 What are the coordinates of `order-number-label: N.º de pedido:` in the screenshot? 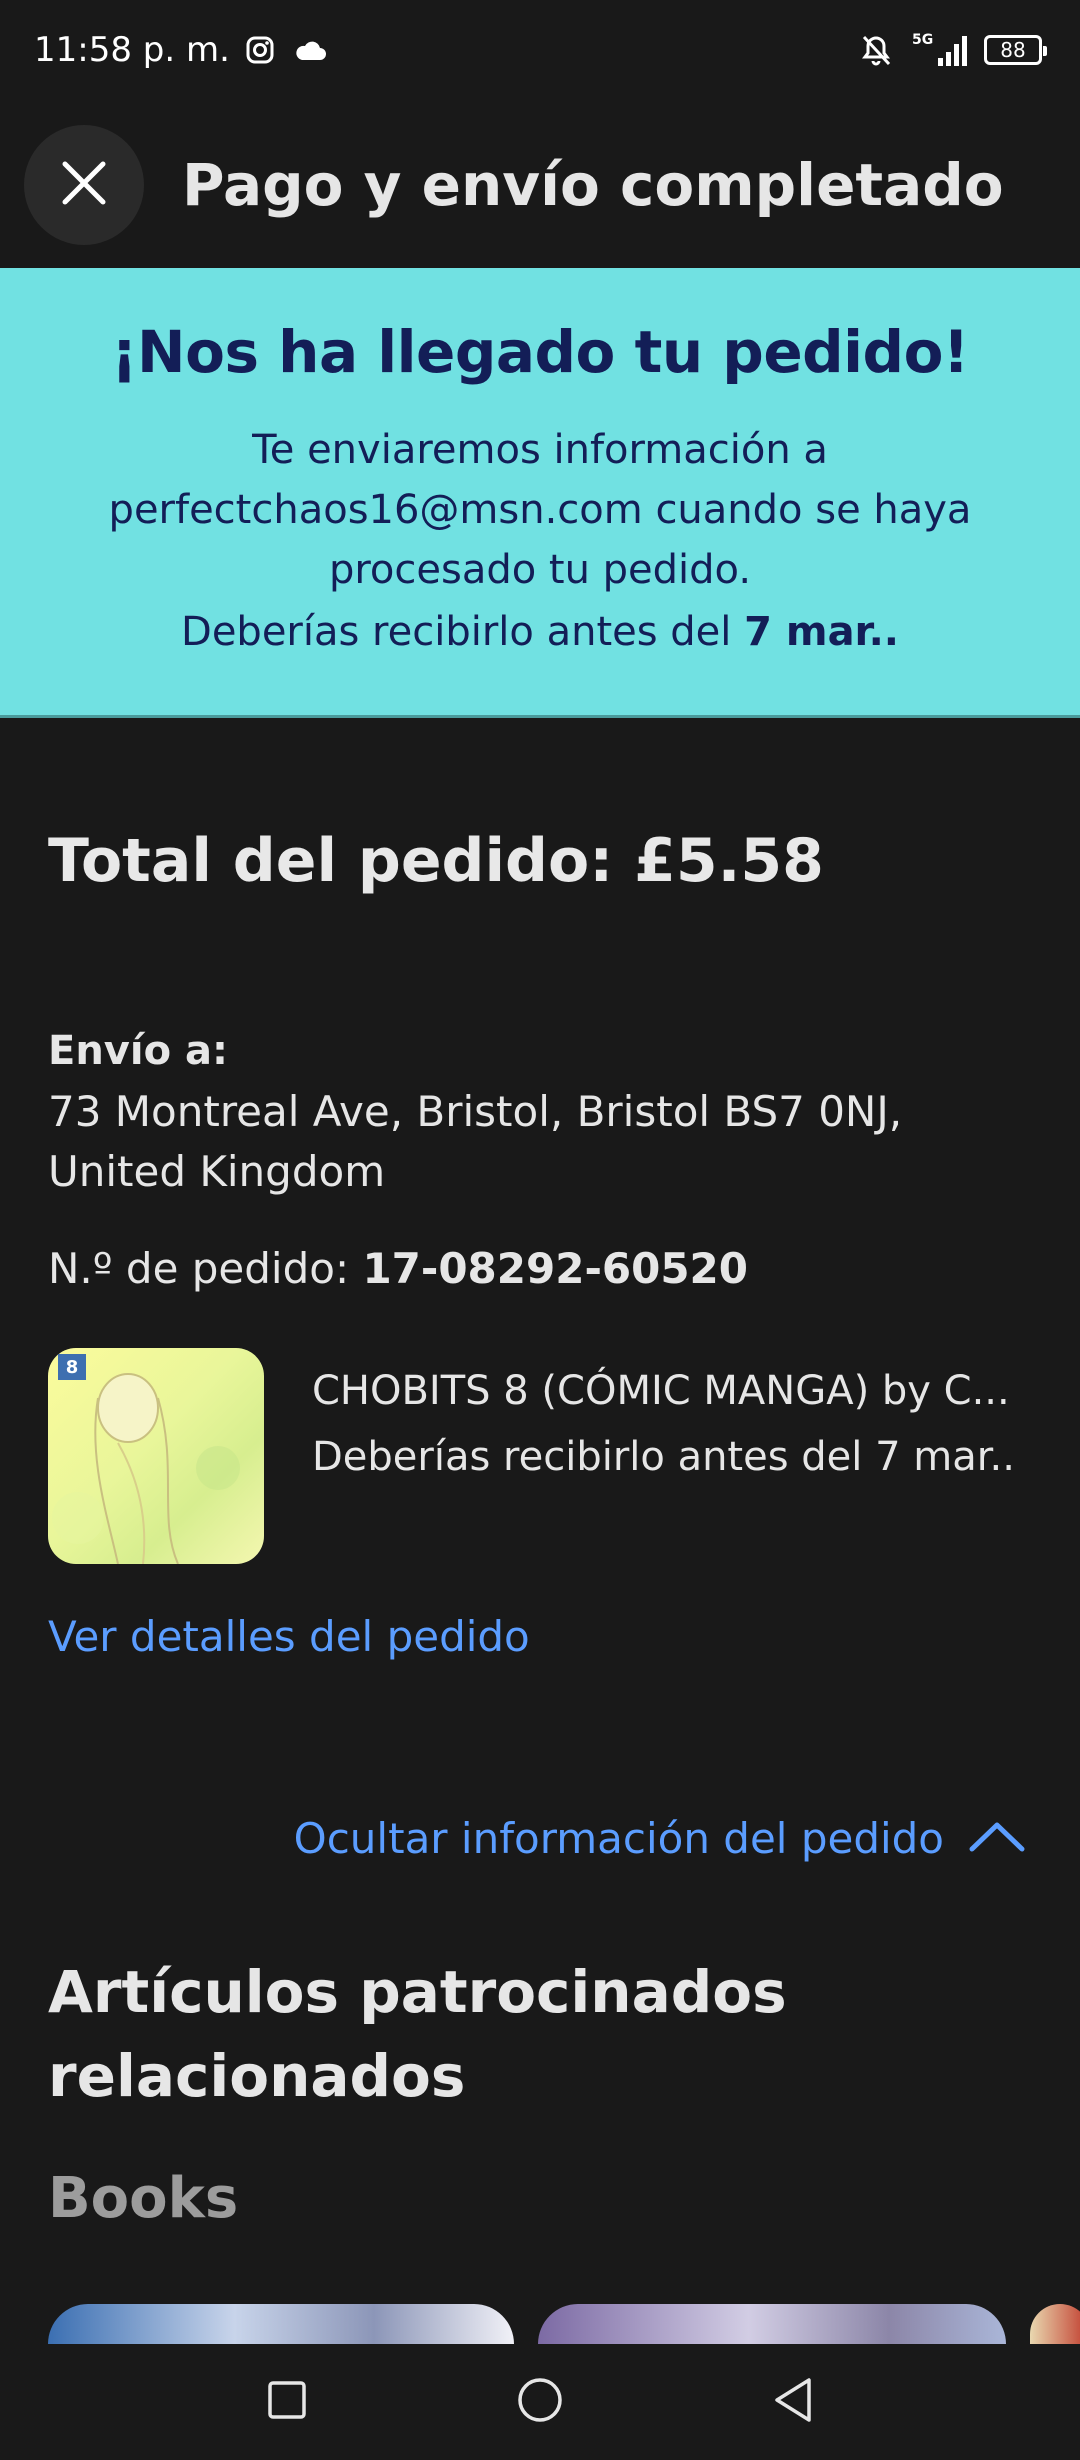 It's located at (205, 1268).